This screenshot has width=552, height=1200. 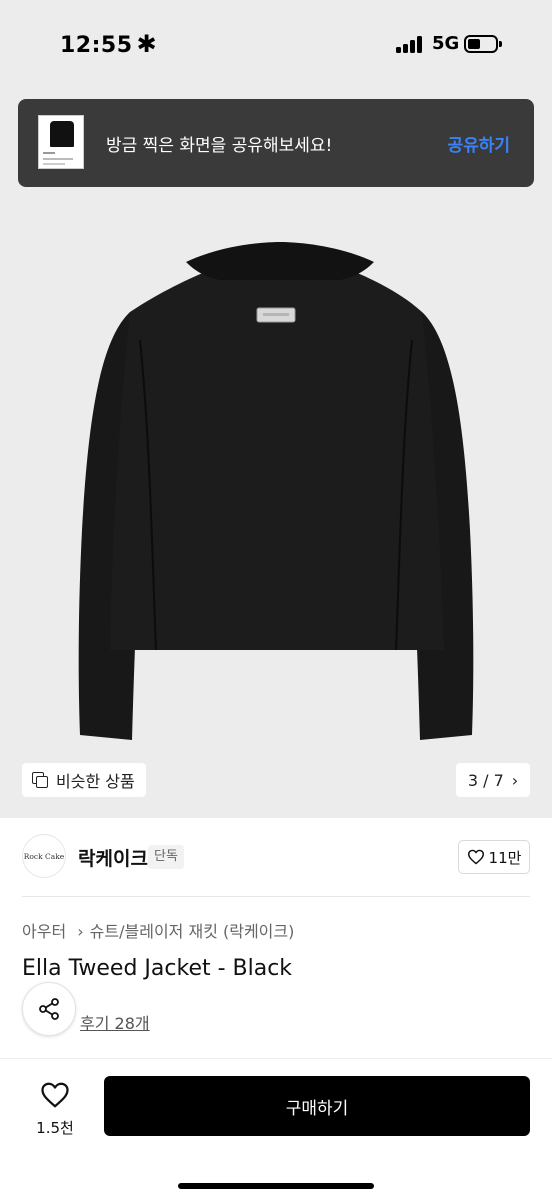 What do you see at coordinates (192, 931) in the screenshot?
I see `breadcrumb-item: 슈트/블레이저 재킷 (락케이크)` at bounding box center [192, 931].